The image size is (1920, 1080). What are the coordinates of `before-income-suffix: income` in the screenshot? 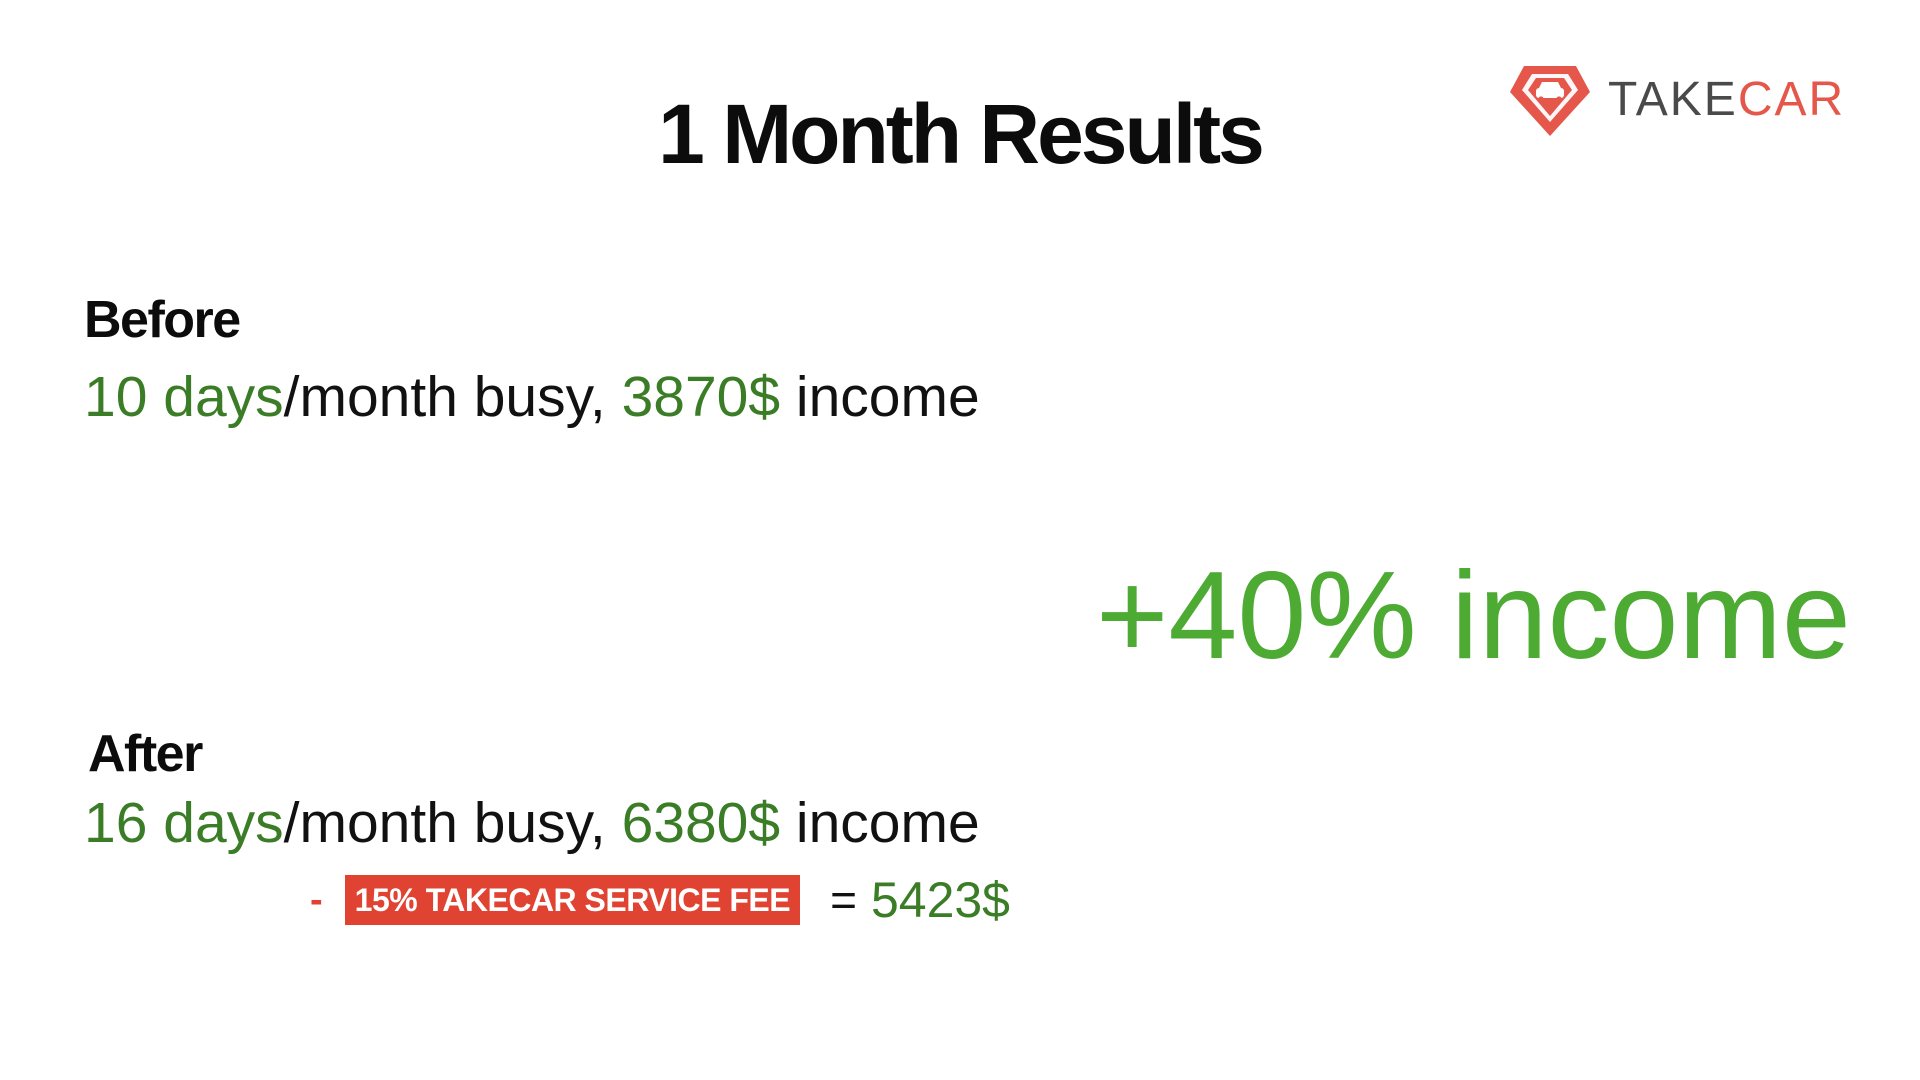 It's located at (880, 397).